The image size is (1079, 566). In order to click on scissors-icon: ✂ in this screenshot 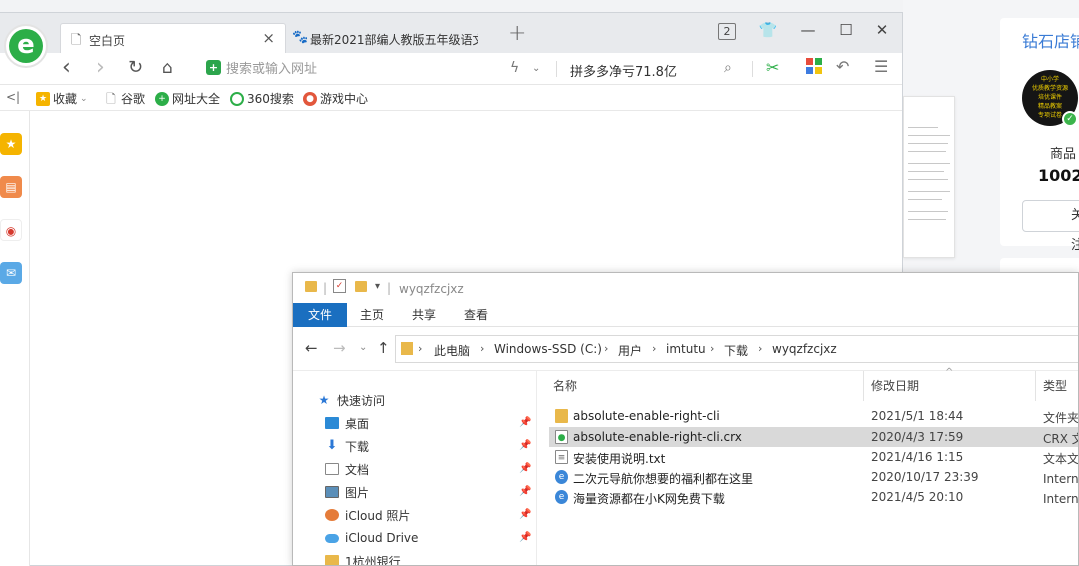, I will do `click(772, 67)`.